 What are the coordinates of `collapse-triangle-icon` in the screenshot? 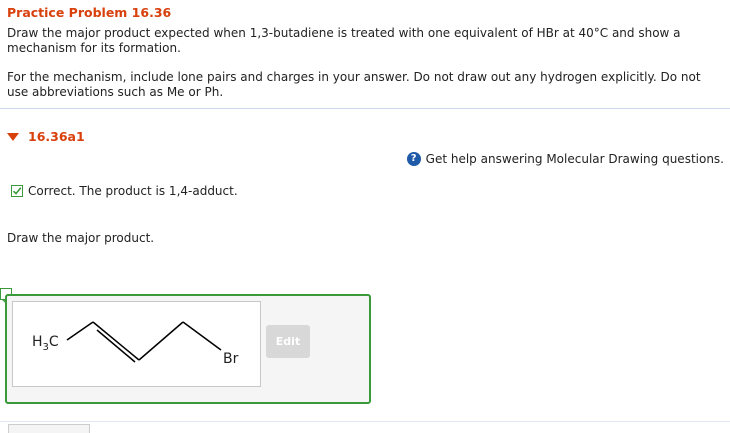 It's located at (13, 137).